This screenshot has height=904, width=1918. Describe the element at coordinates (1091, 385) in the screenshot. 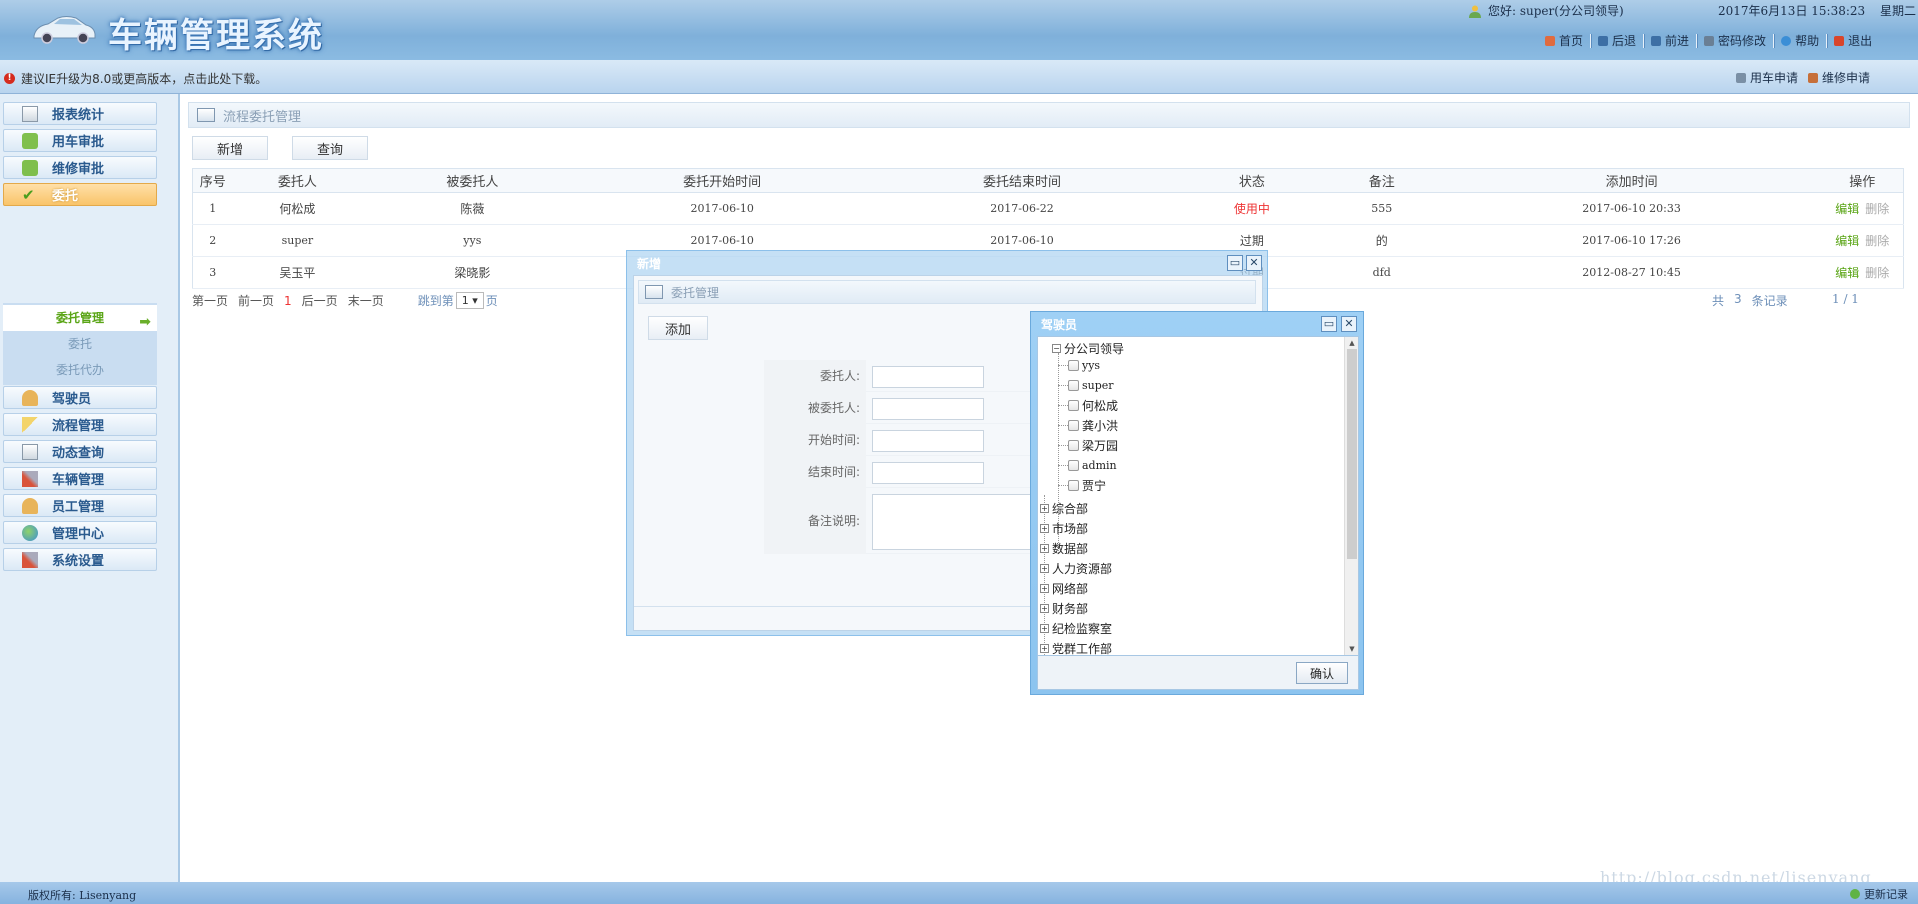

I see `tree-leaf: super` at that location.